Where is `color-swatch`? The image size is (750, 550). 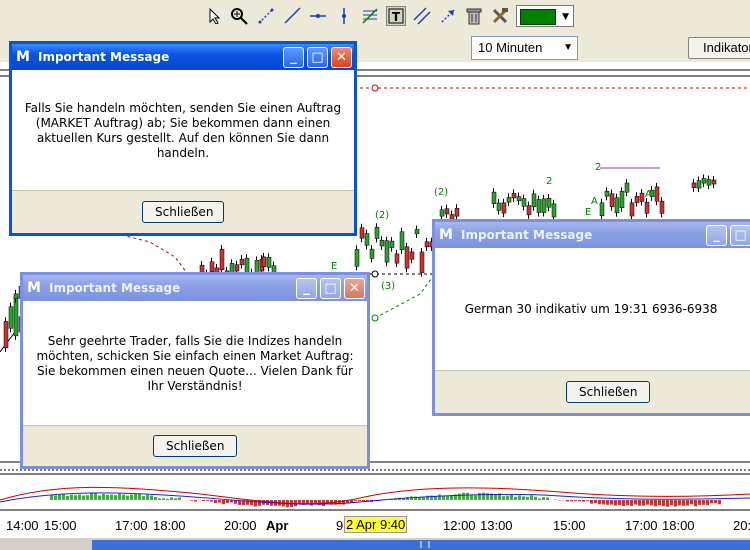
color-swatch is located at coordinates (538, 17).